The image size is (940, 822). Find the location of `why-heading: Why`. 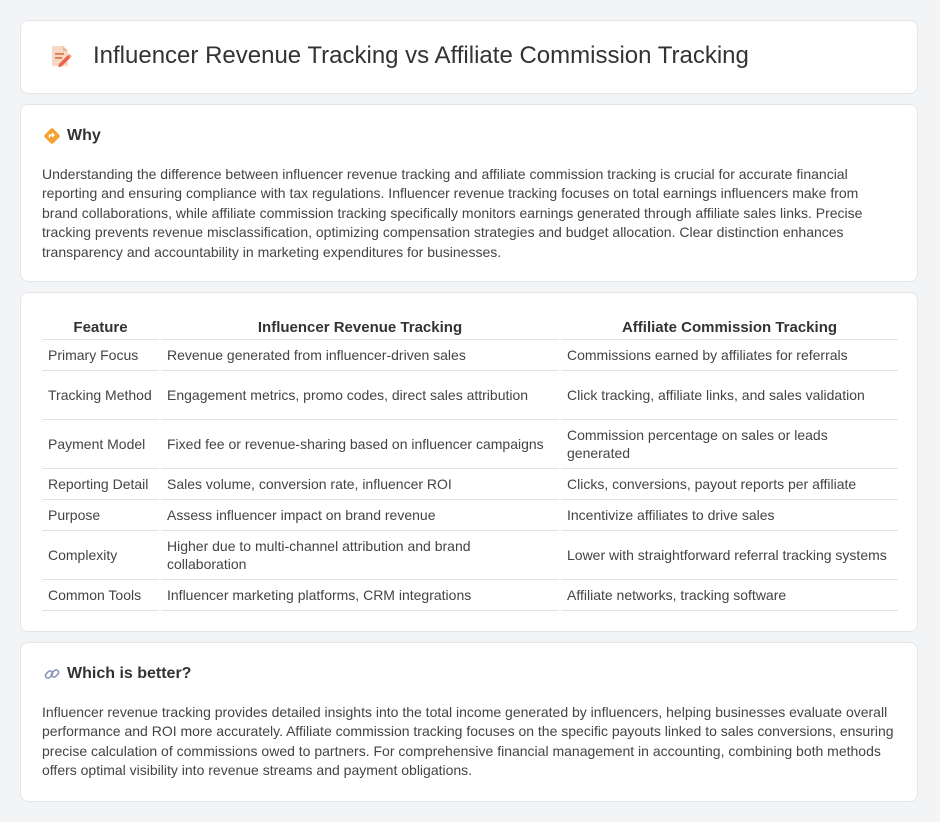

why-heading: Why is located at coordinates (84, 135).